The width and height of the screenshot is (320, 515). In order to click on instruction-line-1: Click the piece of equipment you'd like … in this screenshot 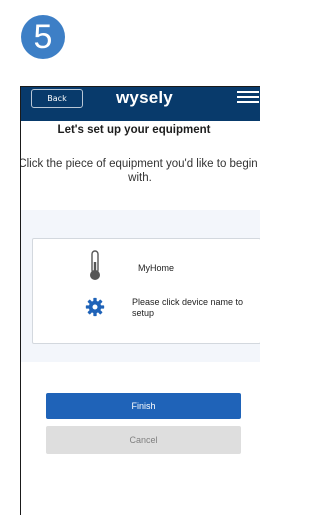, I will do `click(139, 164)`.